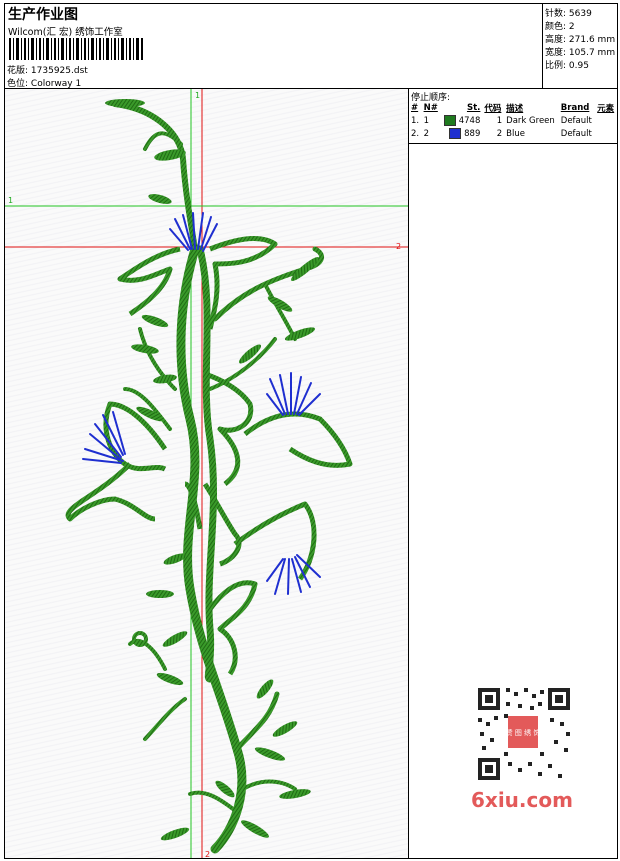  I want to click on design-file-row: 花版: 1735925.dst, so click(47, 69).